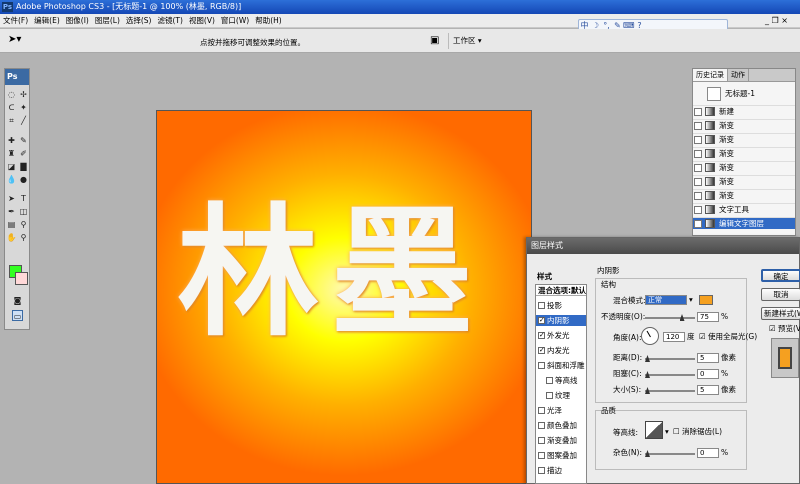 The image size is (800, 484). I want to click on dodge-tool-icon: ●, so click(23, 179).